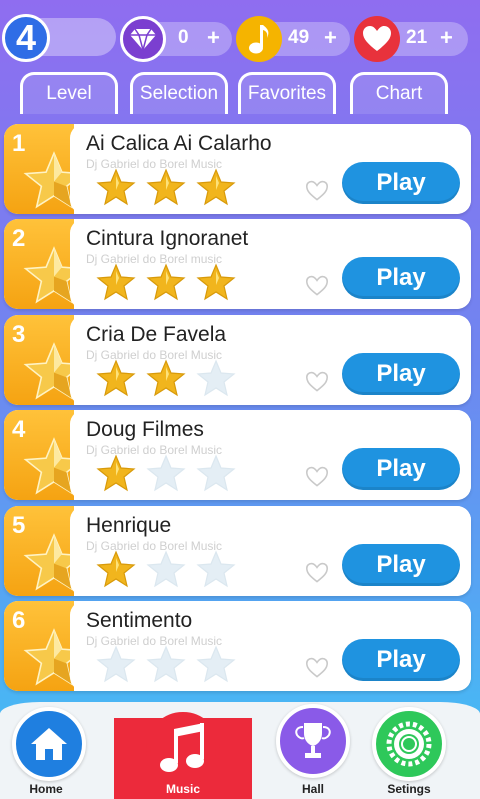 This screenshot has width=480, height=799. What do you see at coordinates (143, 39) in the screenshot?
I see `diamond-icon` at bounding box center [143, 39].